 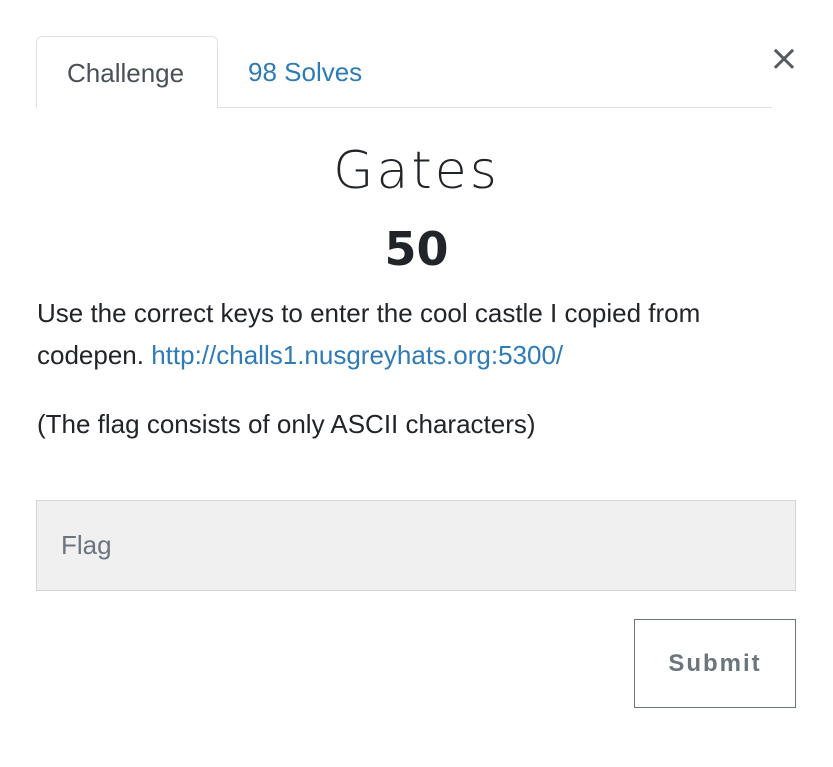 What do you see at coordinates (305, 72) in the screenshot?
I see `tab-solves: 98 Solves` at bounding box center [305, 72].